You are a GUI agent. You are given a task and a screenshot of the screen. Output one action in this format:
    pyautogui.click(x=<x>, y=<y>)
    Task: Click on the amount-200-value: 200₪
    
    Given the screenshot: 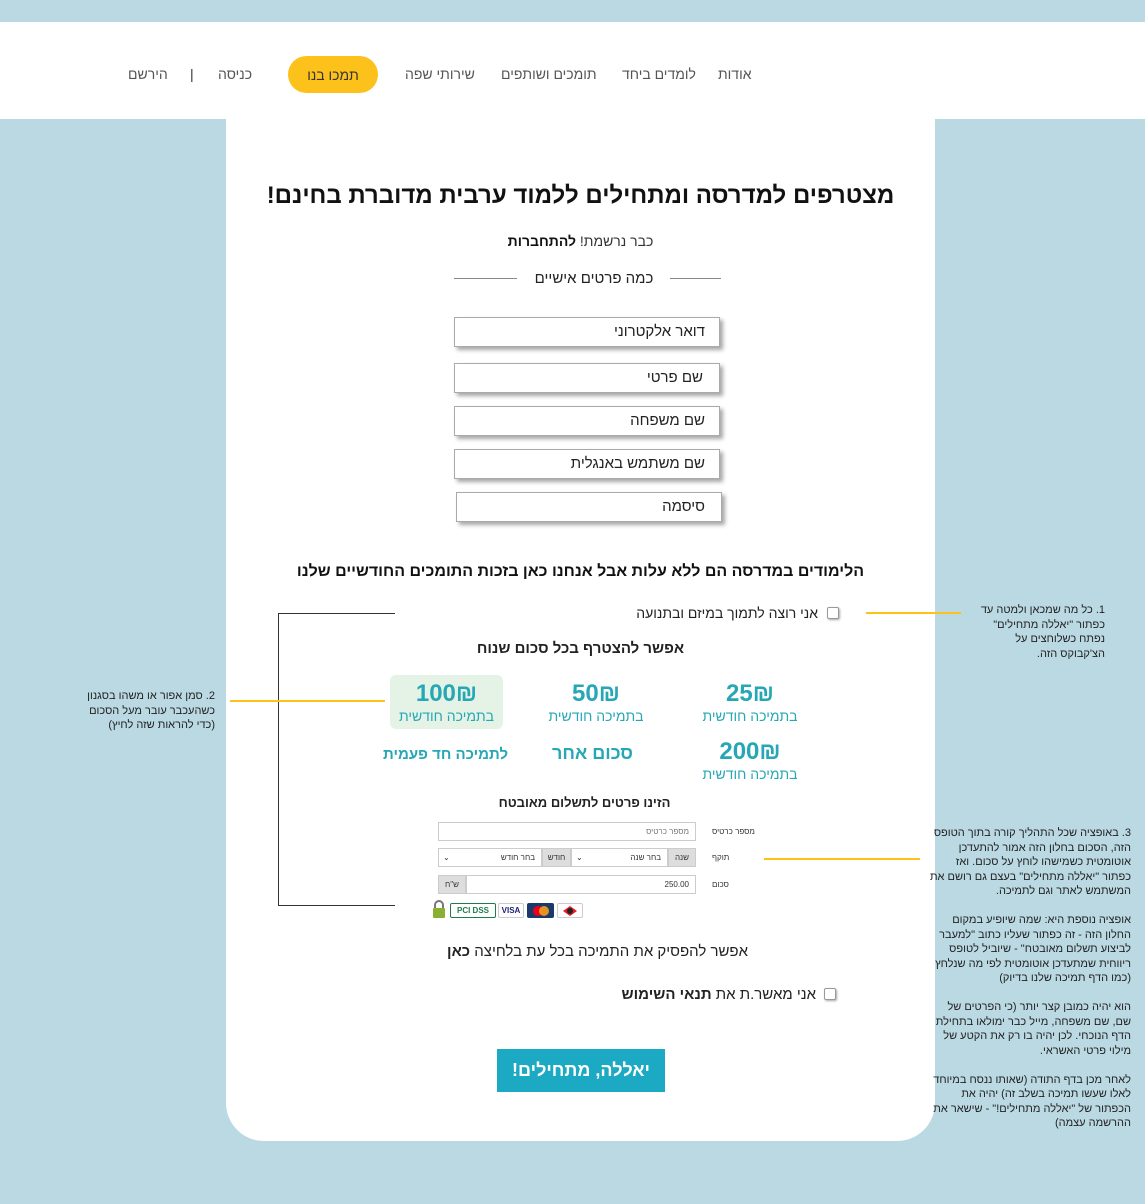 What is the action you would take?
    pyautogui.click(x=750, y=751)
    